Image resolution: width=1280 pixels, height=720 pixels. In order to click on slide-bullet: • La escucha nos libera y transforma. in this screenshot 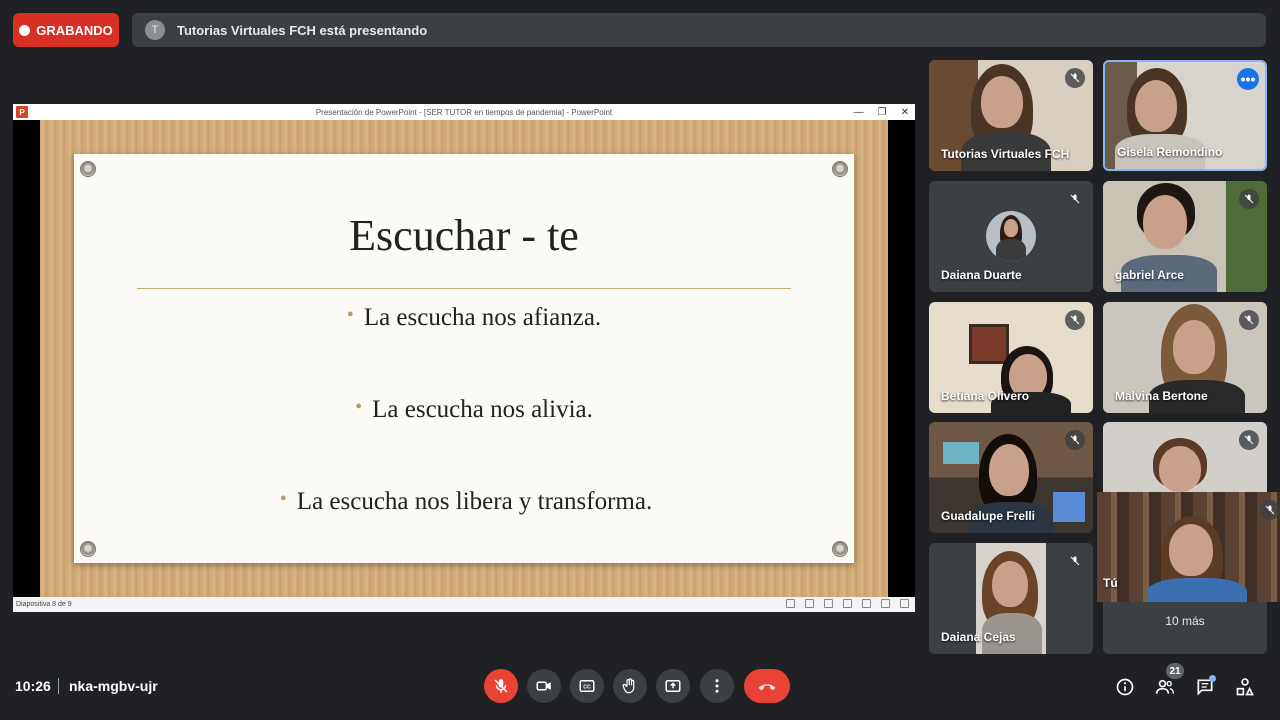, I will do `click(466, 501)`.